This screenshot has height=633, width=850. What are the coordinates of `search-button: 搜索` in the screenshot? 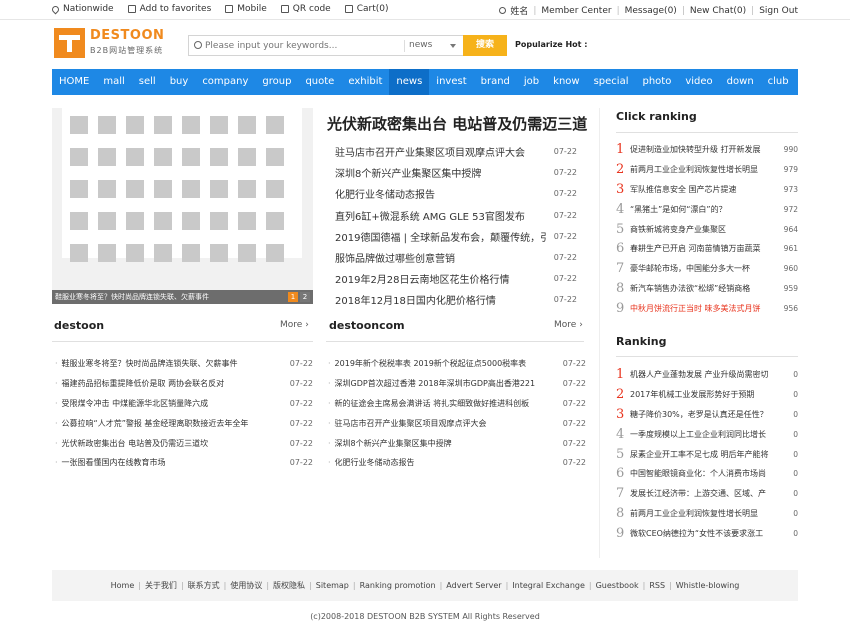 It's located at (485, 45).